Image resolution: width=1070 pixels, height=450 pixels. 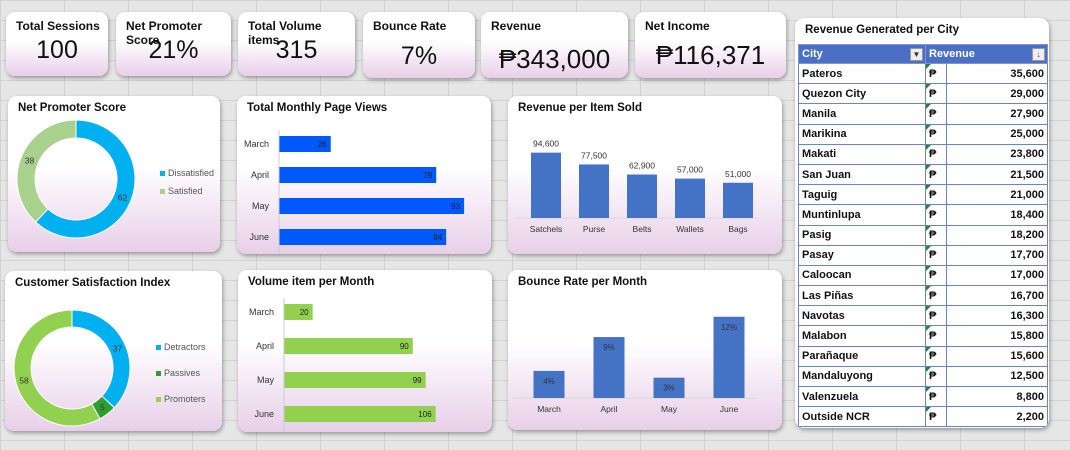 What do you see at coordinates (862, 356) in the screenshot?
I see `city-cell: Parañaque` at bounding box center [862, 356].